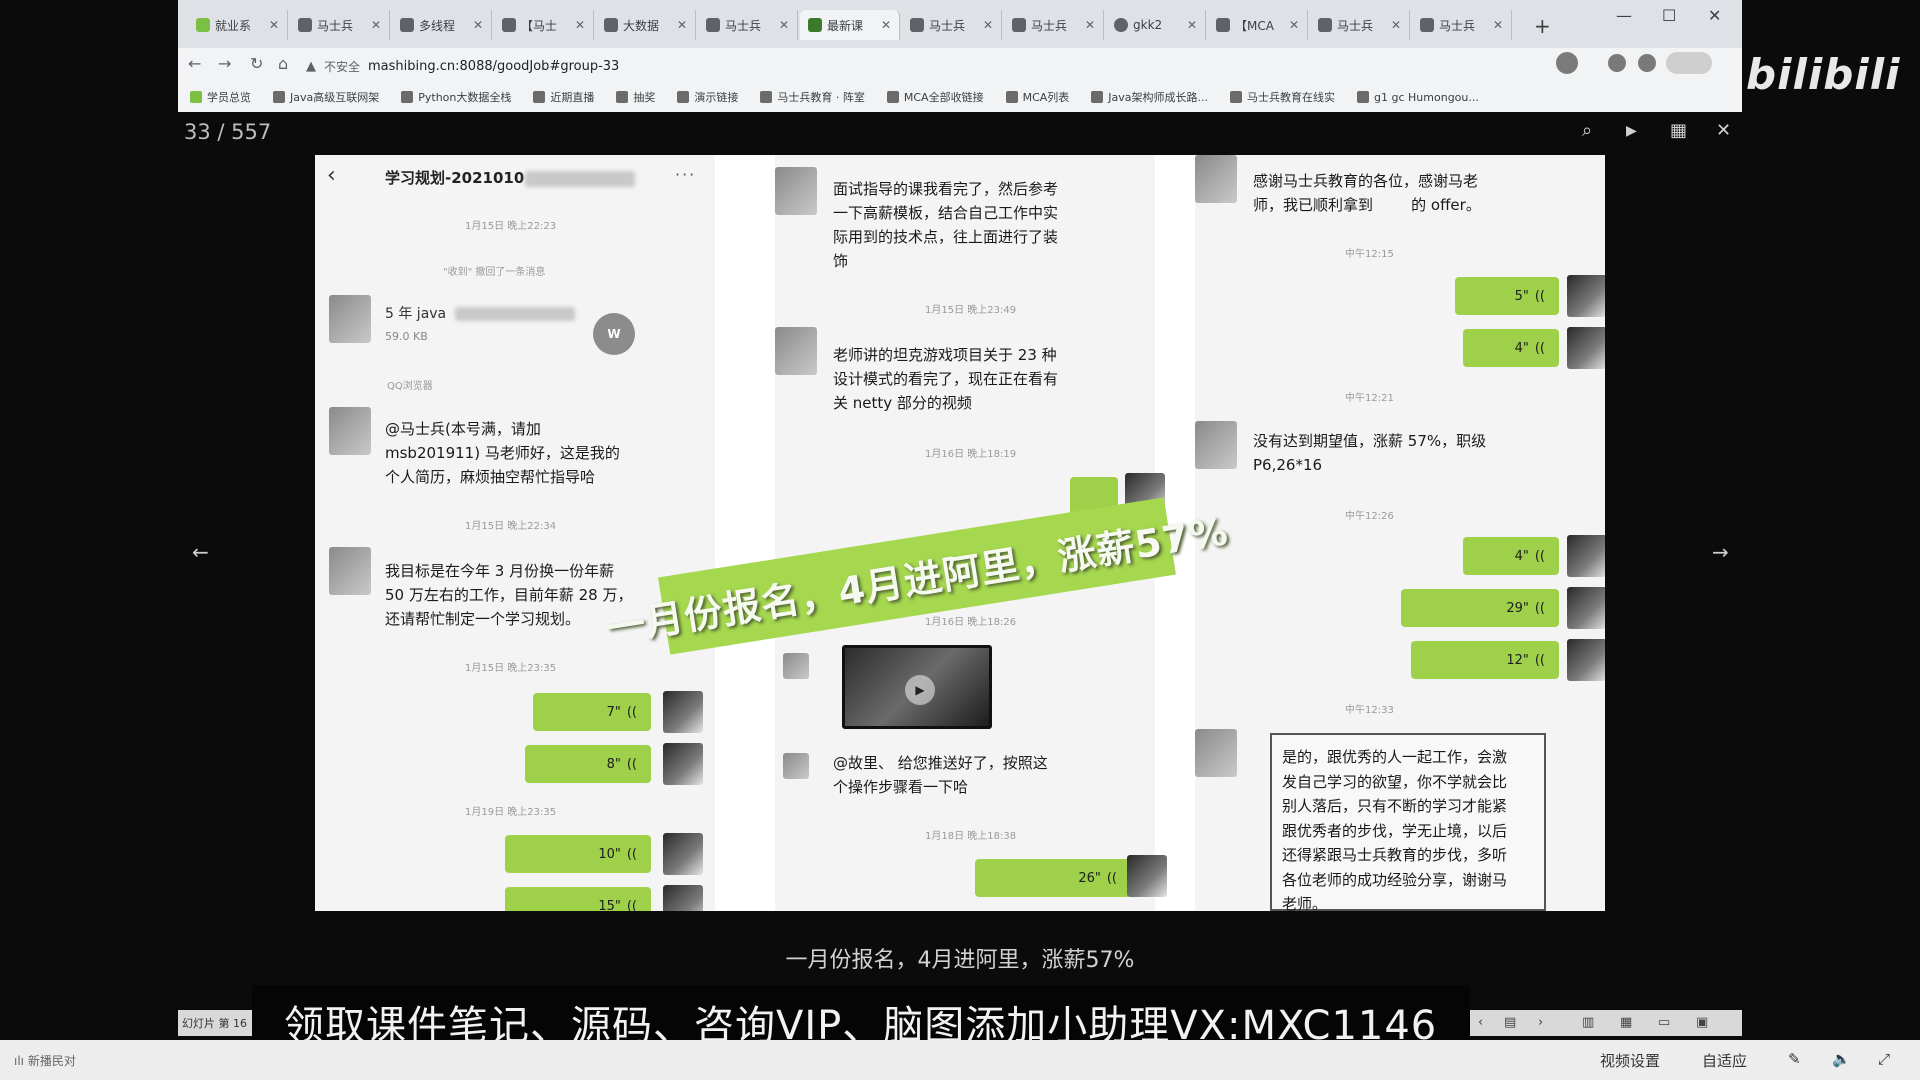  I want to click on warning-icon: ▲, so click(311, 66).